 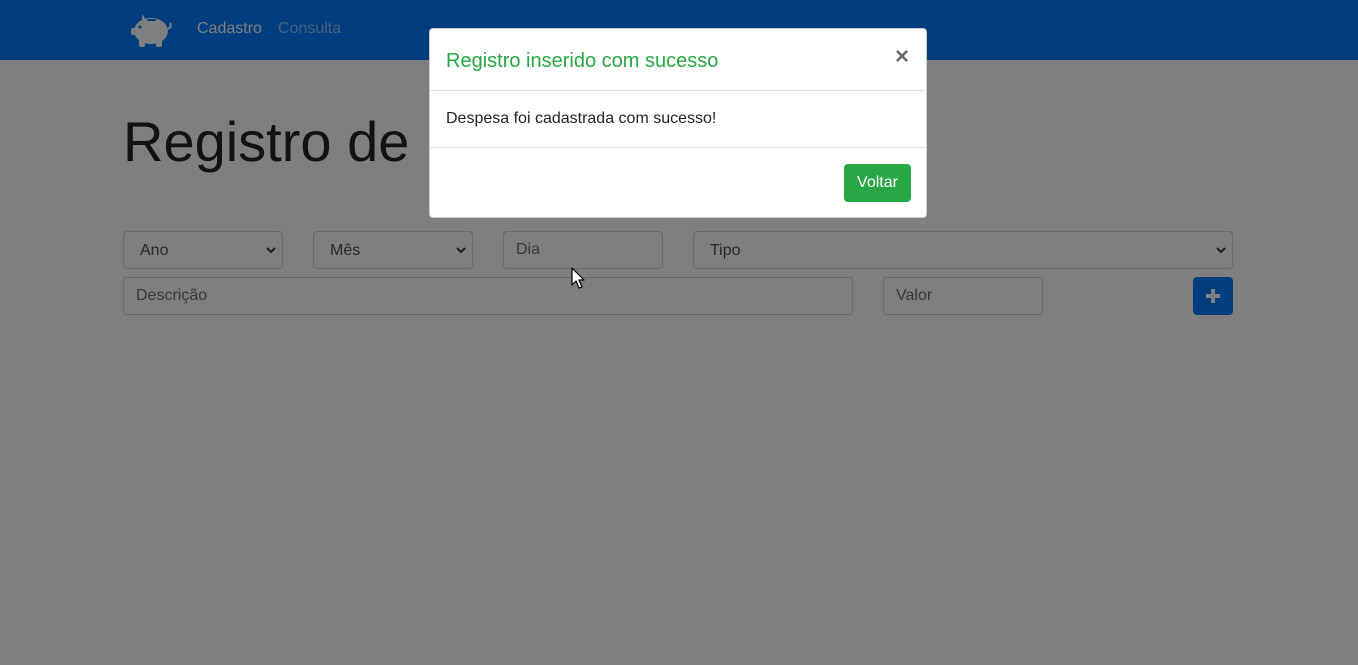 I want to click on mouse-pointer-icon, so click(x=578, y=278).